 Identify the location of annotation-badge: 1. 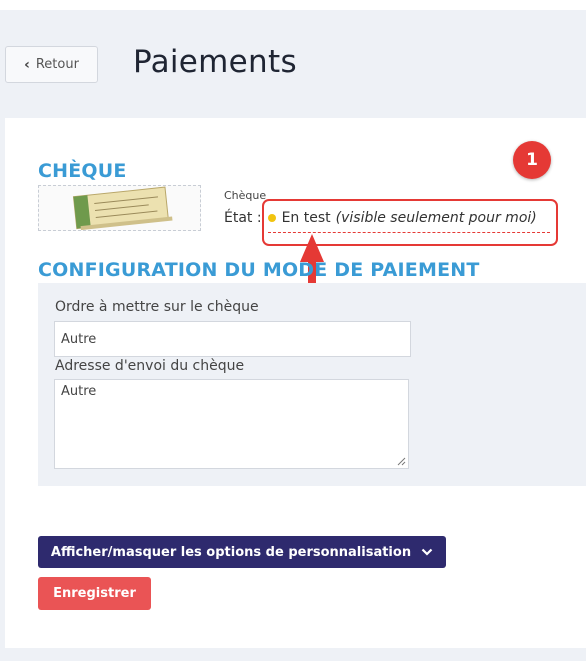
(532, 160).